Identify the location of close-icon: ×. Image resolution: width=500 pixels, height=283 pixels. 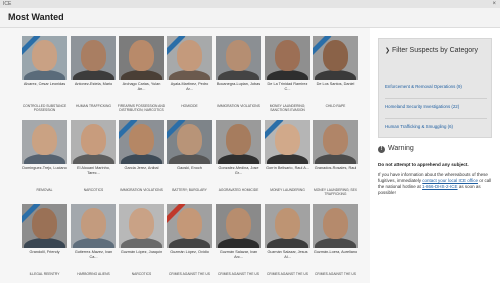
(494, 4).